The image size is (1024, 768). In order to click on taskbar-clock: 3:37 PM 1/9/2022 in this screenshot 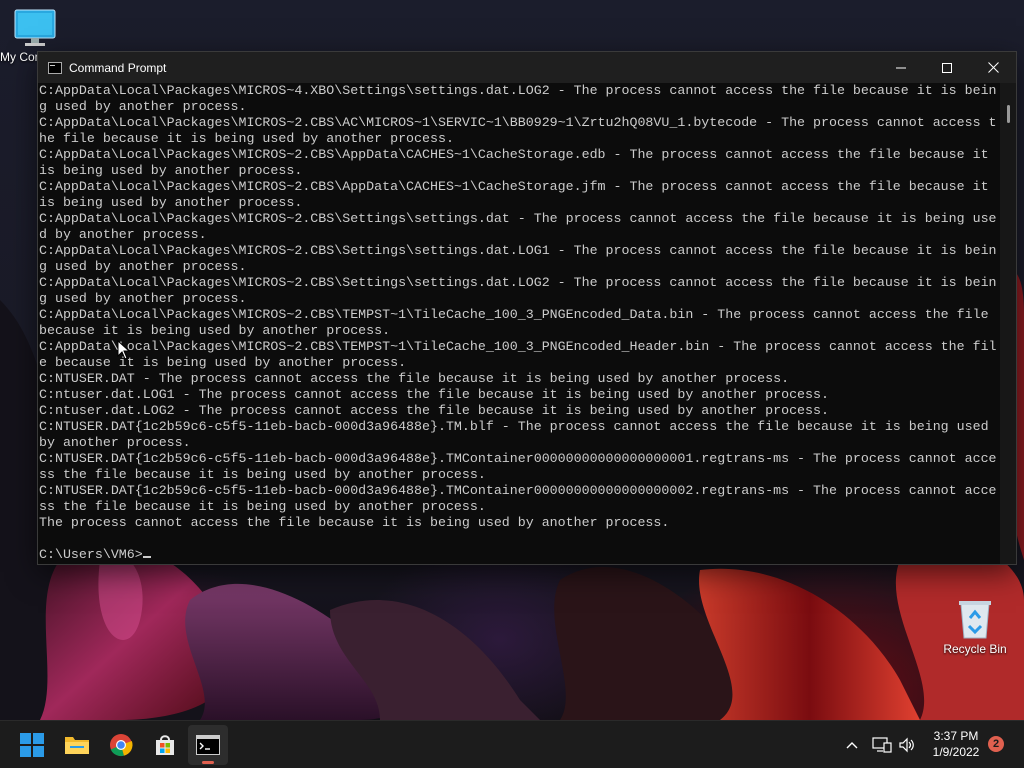, I will do `click(956, 744)`.